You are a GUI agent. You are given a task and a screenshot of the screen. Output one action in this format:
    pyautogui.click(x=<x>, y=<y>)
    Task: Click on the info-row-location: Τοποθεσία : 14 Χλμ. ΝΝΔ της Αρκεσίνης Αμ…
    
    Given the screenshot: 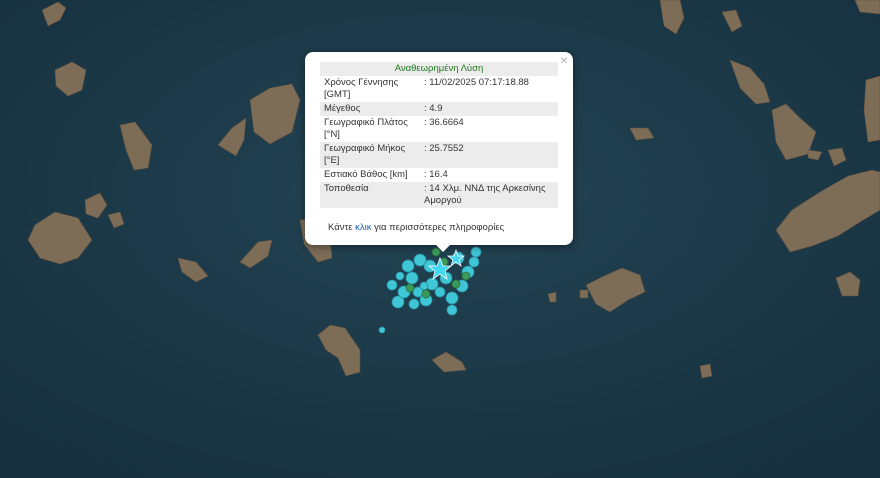 What is the action you would take?
    pyautogui.click(x=439, y=195)
    